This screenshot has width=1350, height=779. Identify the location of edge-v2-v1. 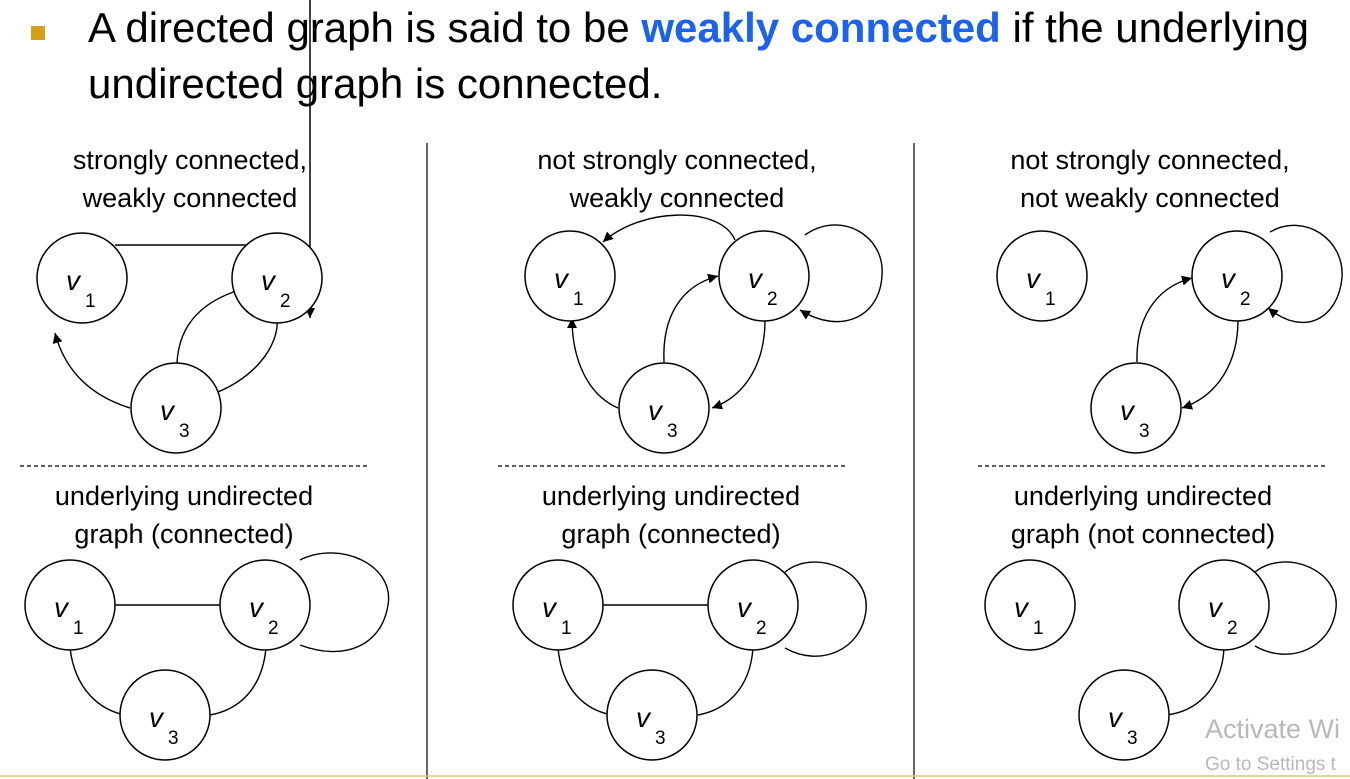
(669, 228).